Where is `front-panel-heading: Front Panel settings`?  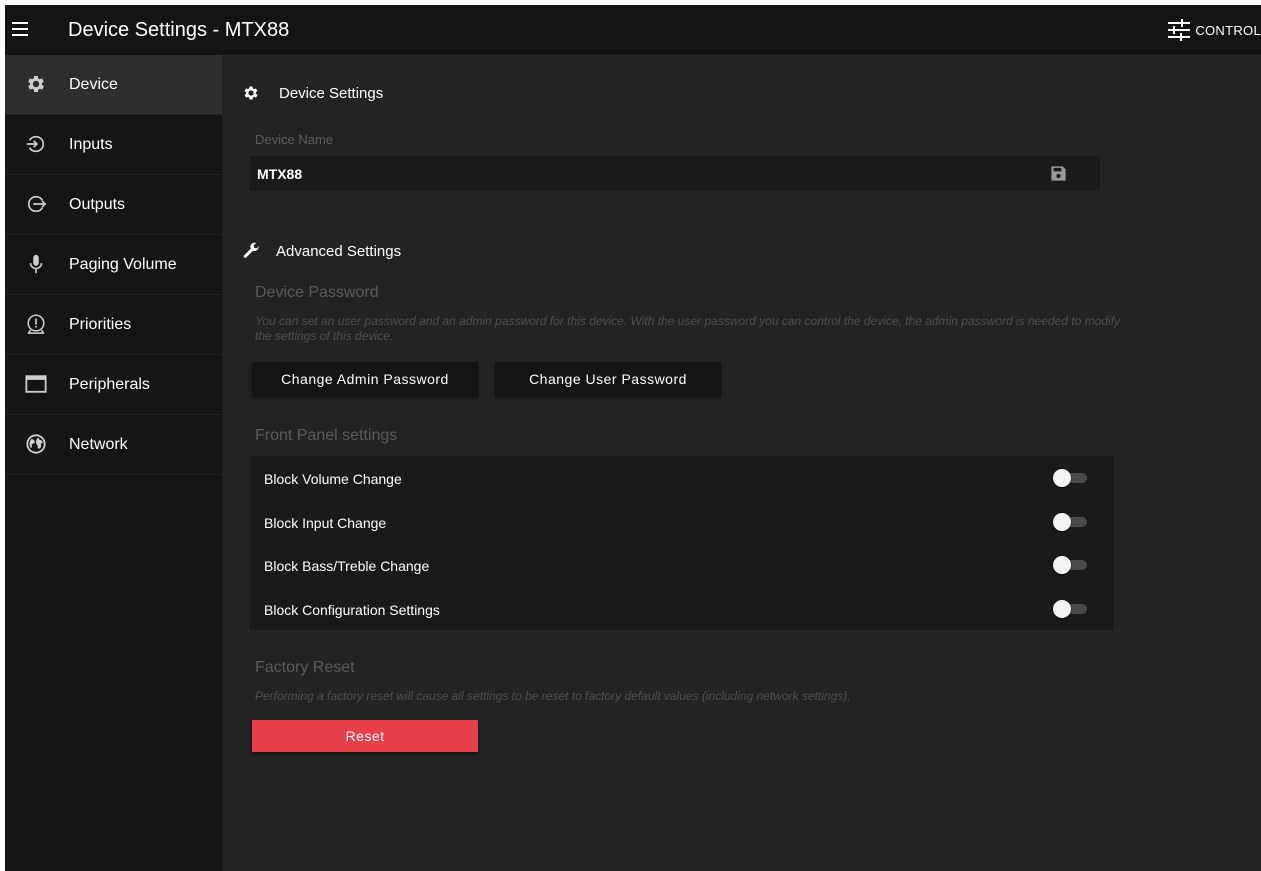 front-panel-heading: Front Panel settings is located at coordinates (326, 435).